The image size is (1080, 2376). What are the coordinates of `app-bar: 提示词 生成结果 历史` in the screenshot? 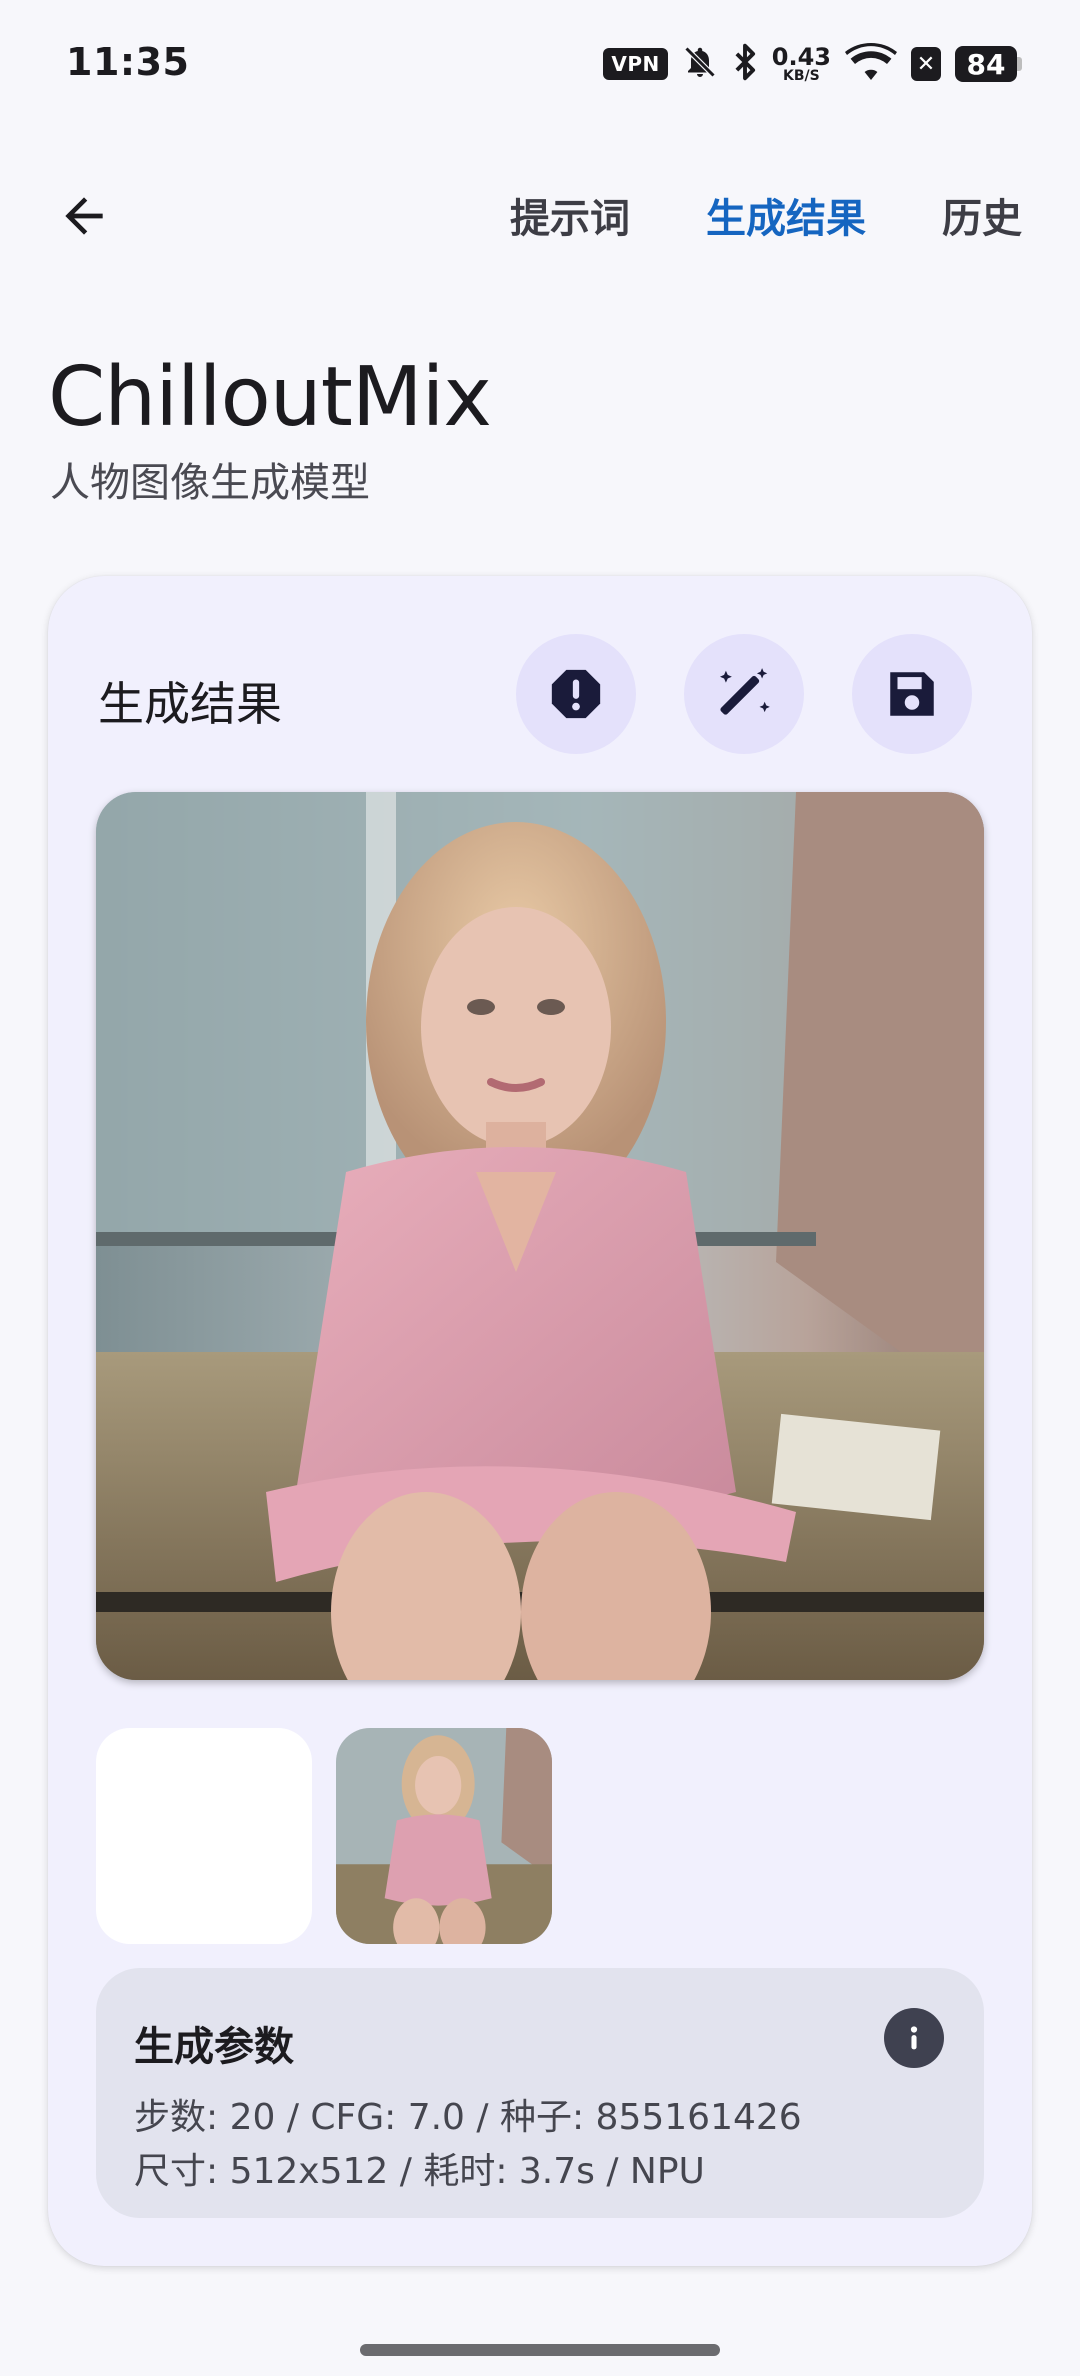 It's located at (540, 216).